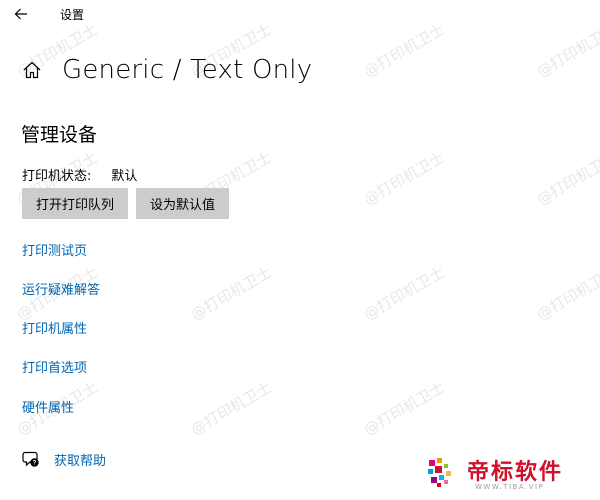  I want to click on print-test-page-link: 打印测试页, so click(54, 249).